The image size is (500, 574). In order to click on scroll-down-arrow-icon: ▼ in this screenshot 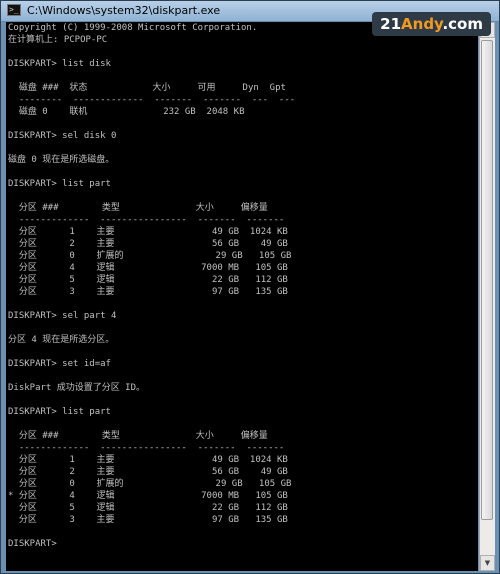, I will do `click(487, 563)`.